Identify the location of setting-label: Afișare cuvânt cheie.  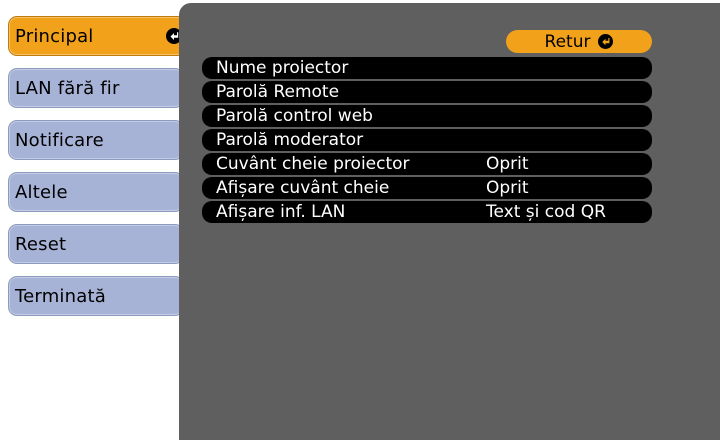
(303, 188).